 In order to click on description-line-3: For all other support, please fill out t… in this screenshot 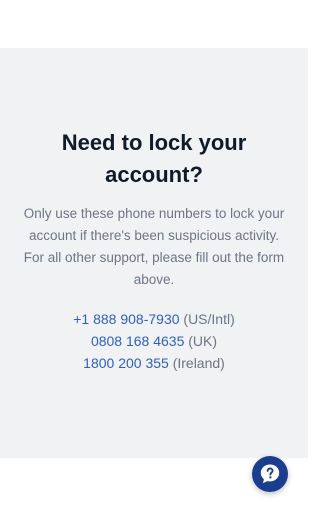, I will do `click(154, 257)`.